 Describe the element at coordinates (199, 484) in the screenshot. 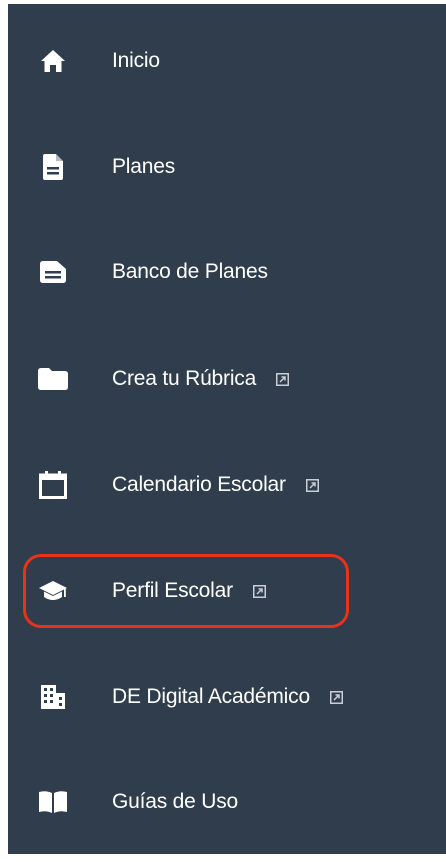

I see `sidebar-item-label: Calendario Escolar` at that location.